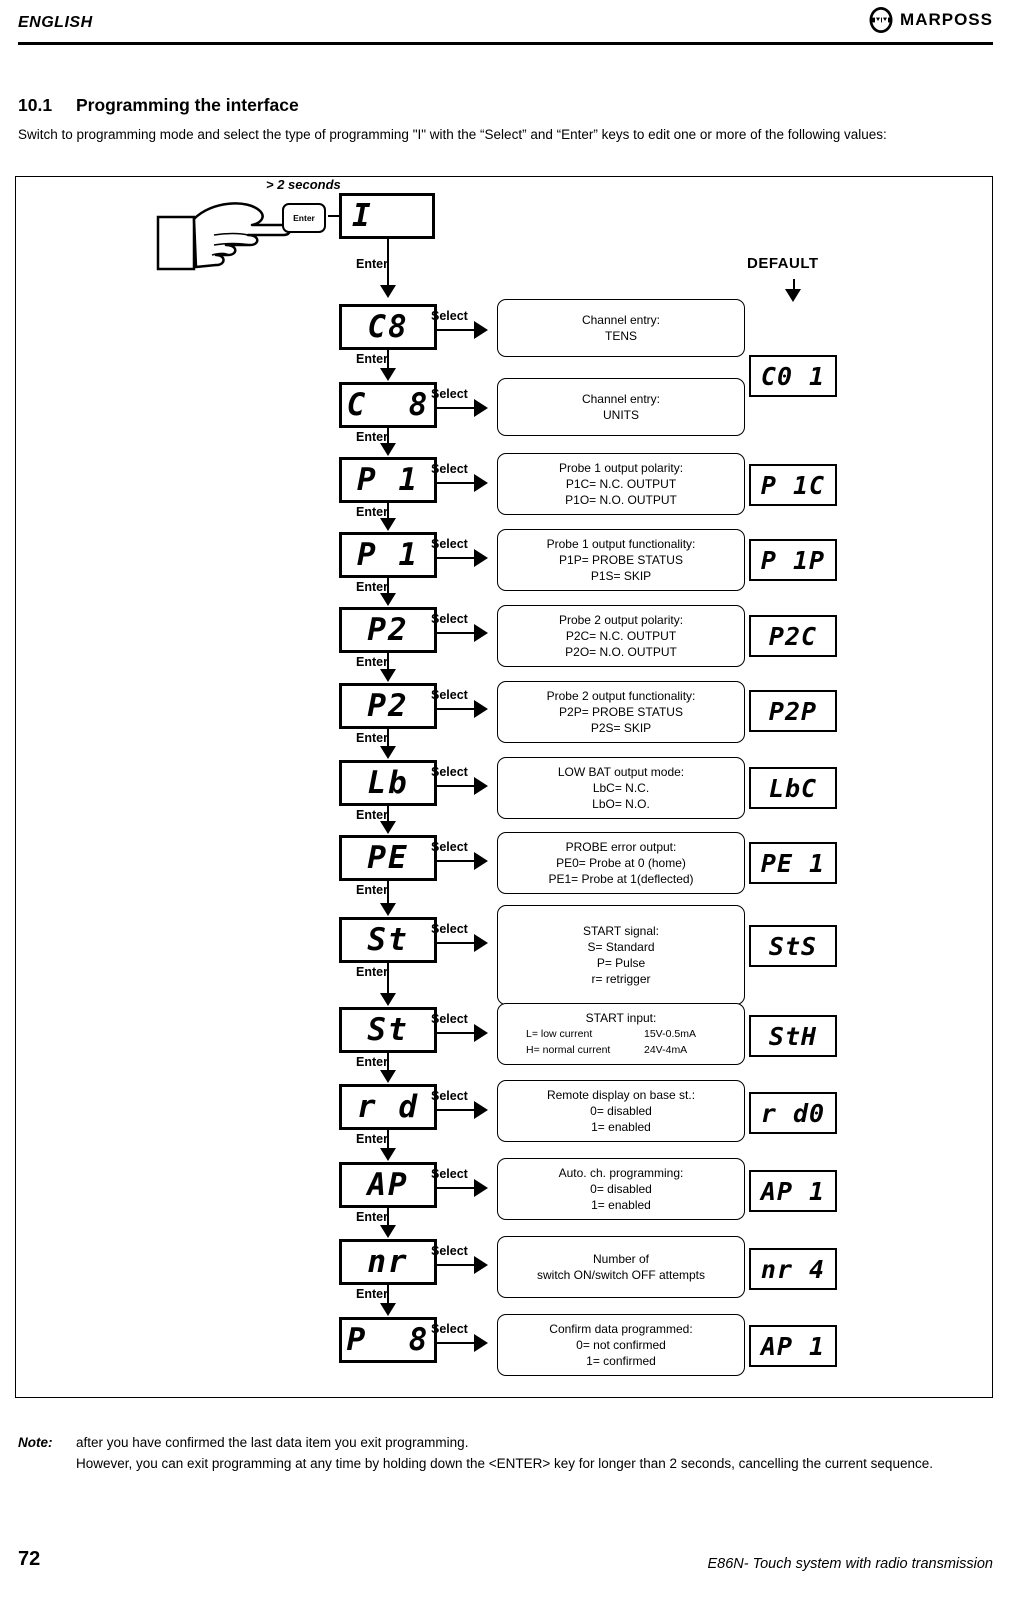 This screenshot has width=1011, height=1603. Describe the element at coordinates (621, 931) in the screenshot. I see `description-line: START signal:` at that location.